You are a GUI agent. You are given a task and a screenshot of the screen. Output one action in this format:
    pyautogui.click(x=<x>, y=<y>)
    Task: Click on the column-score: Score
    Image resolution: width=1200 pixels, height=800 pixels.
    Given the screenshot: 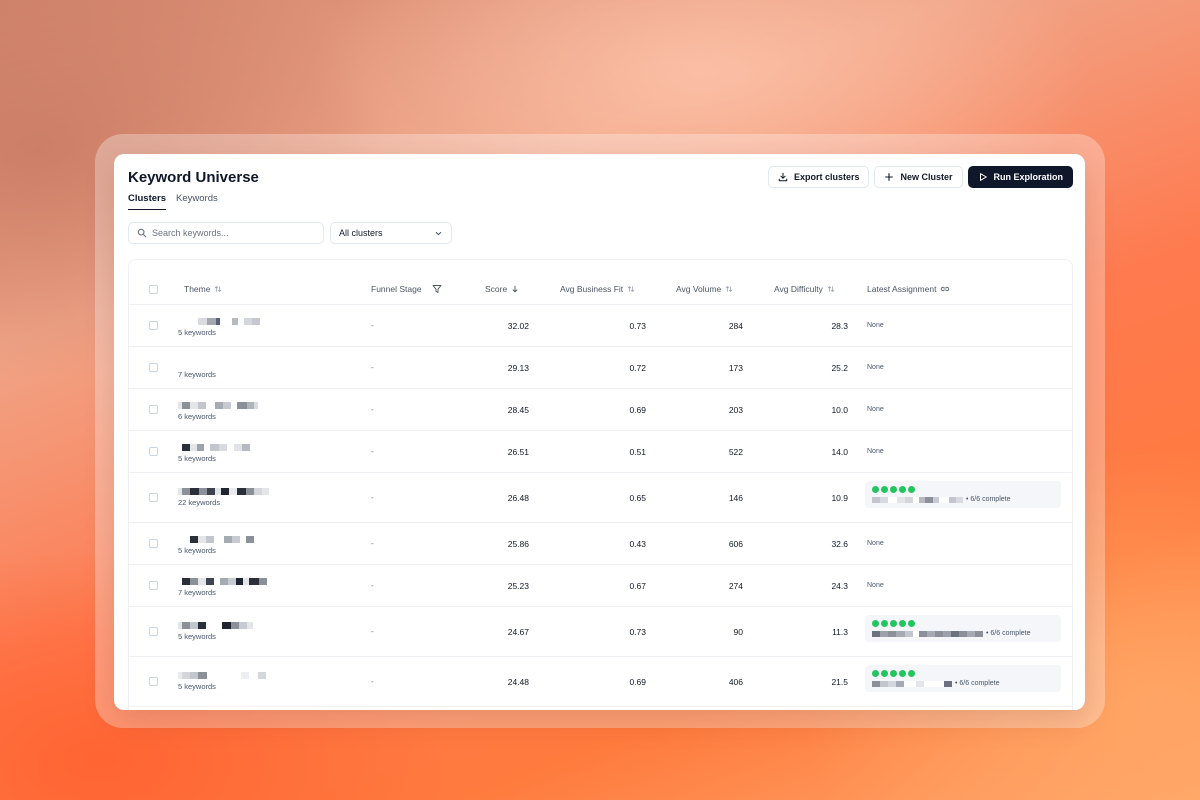 What is the action you would take?
    pyautogui.click(x=502, y=289)
    